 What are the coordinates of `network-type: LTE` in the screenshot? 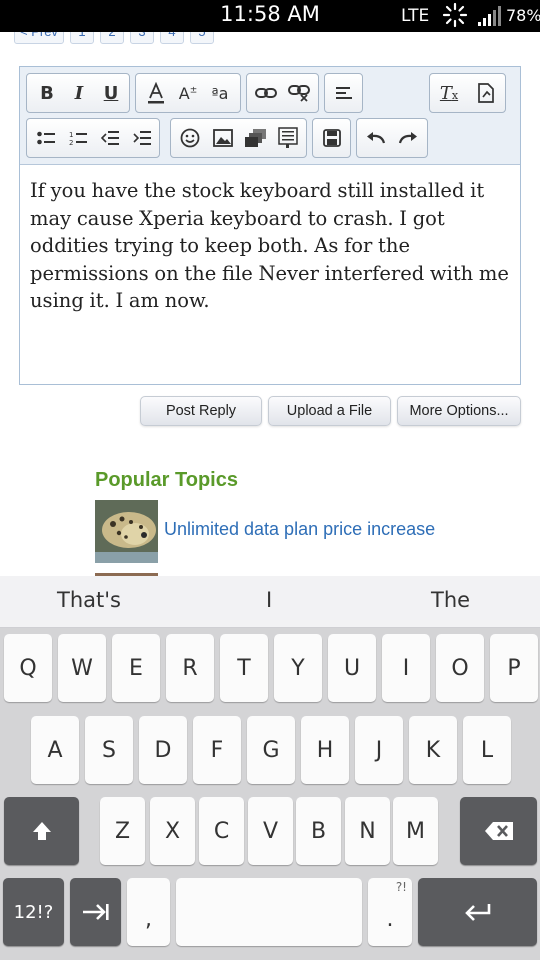 It's located at (415, 16).